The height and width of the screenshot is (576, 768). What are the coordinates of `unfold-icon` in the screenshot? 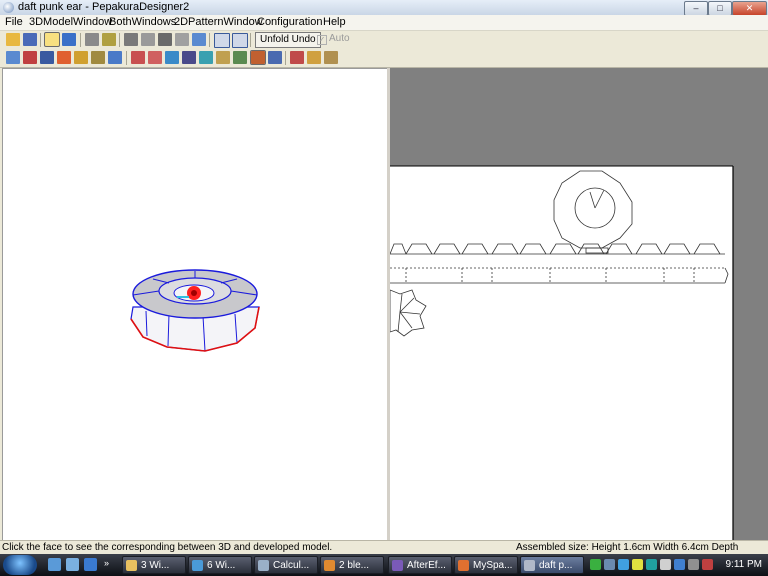 It's located at (109, 39).